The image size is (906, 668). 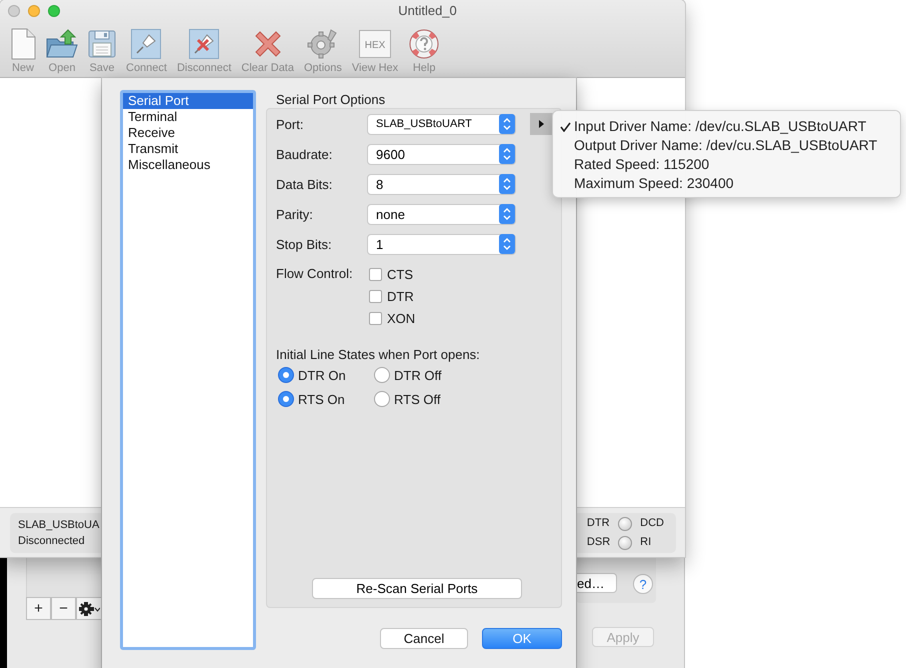 What do you see at coordinates (204, 44) in the screenshot?
I see `unplugged-icon` at bounding box center [204, 44].